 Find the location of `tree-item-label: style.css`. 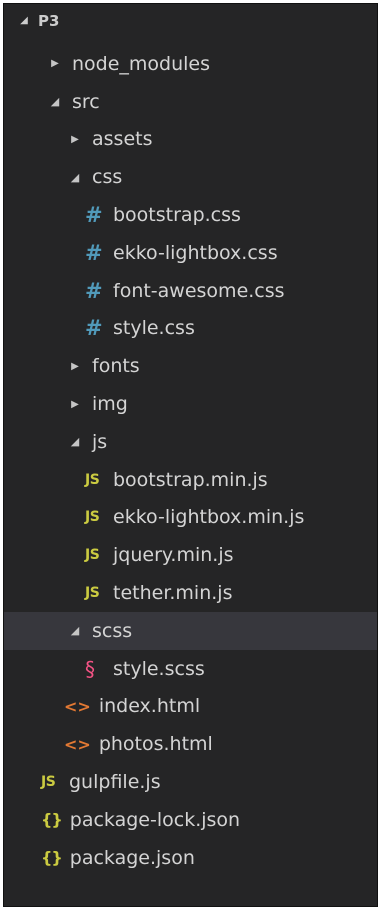

tree-item-label: style.css is located at coordinates (154, 328).